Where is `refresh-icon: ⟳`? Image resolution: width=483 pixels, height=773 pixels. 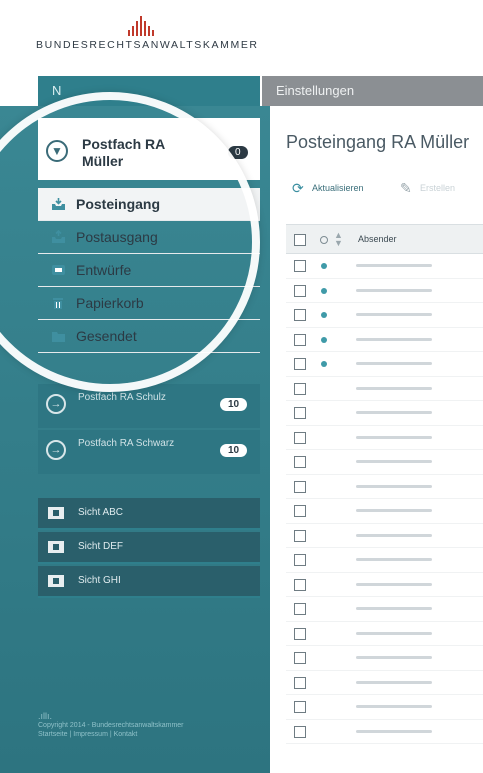 refresh-icon: ⟳ is located at coordinates (299, 188).